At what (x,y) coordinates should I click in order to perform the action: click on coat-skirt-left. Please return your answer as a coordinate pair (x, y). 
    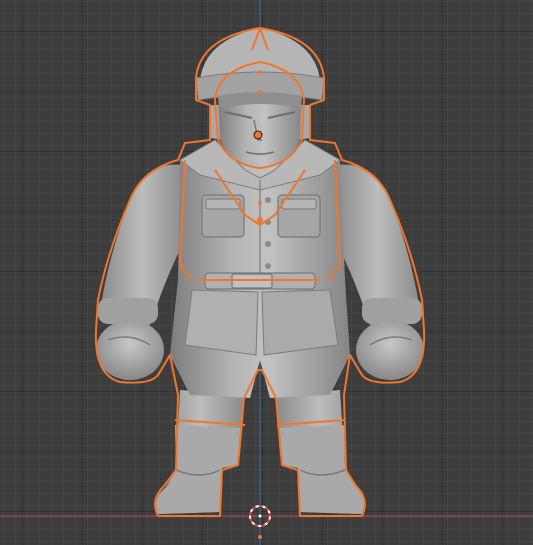
    Looking at the image, I should click on (221, 322).